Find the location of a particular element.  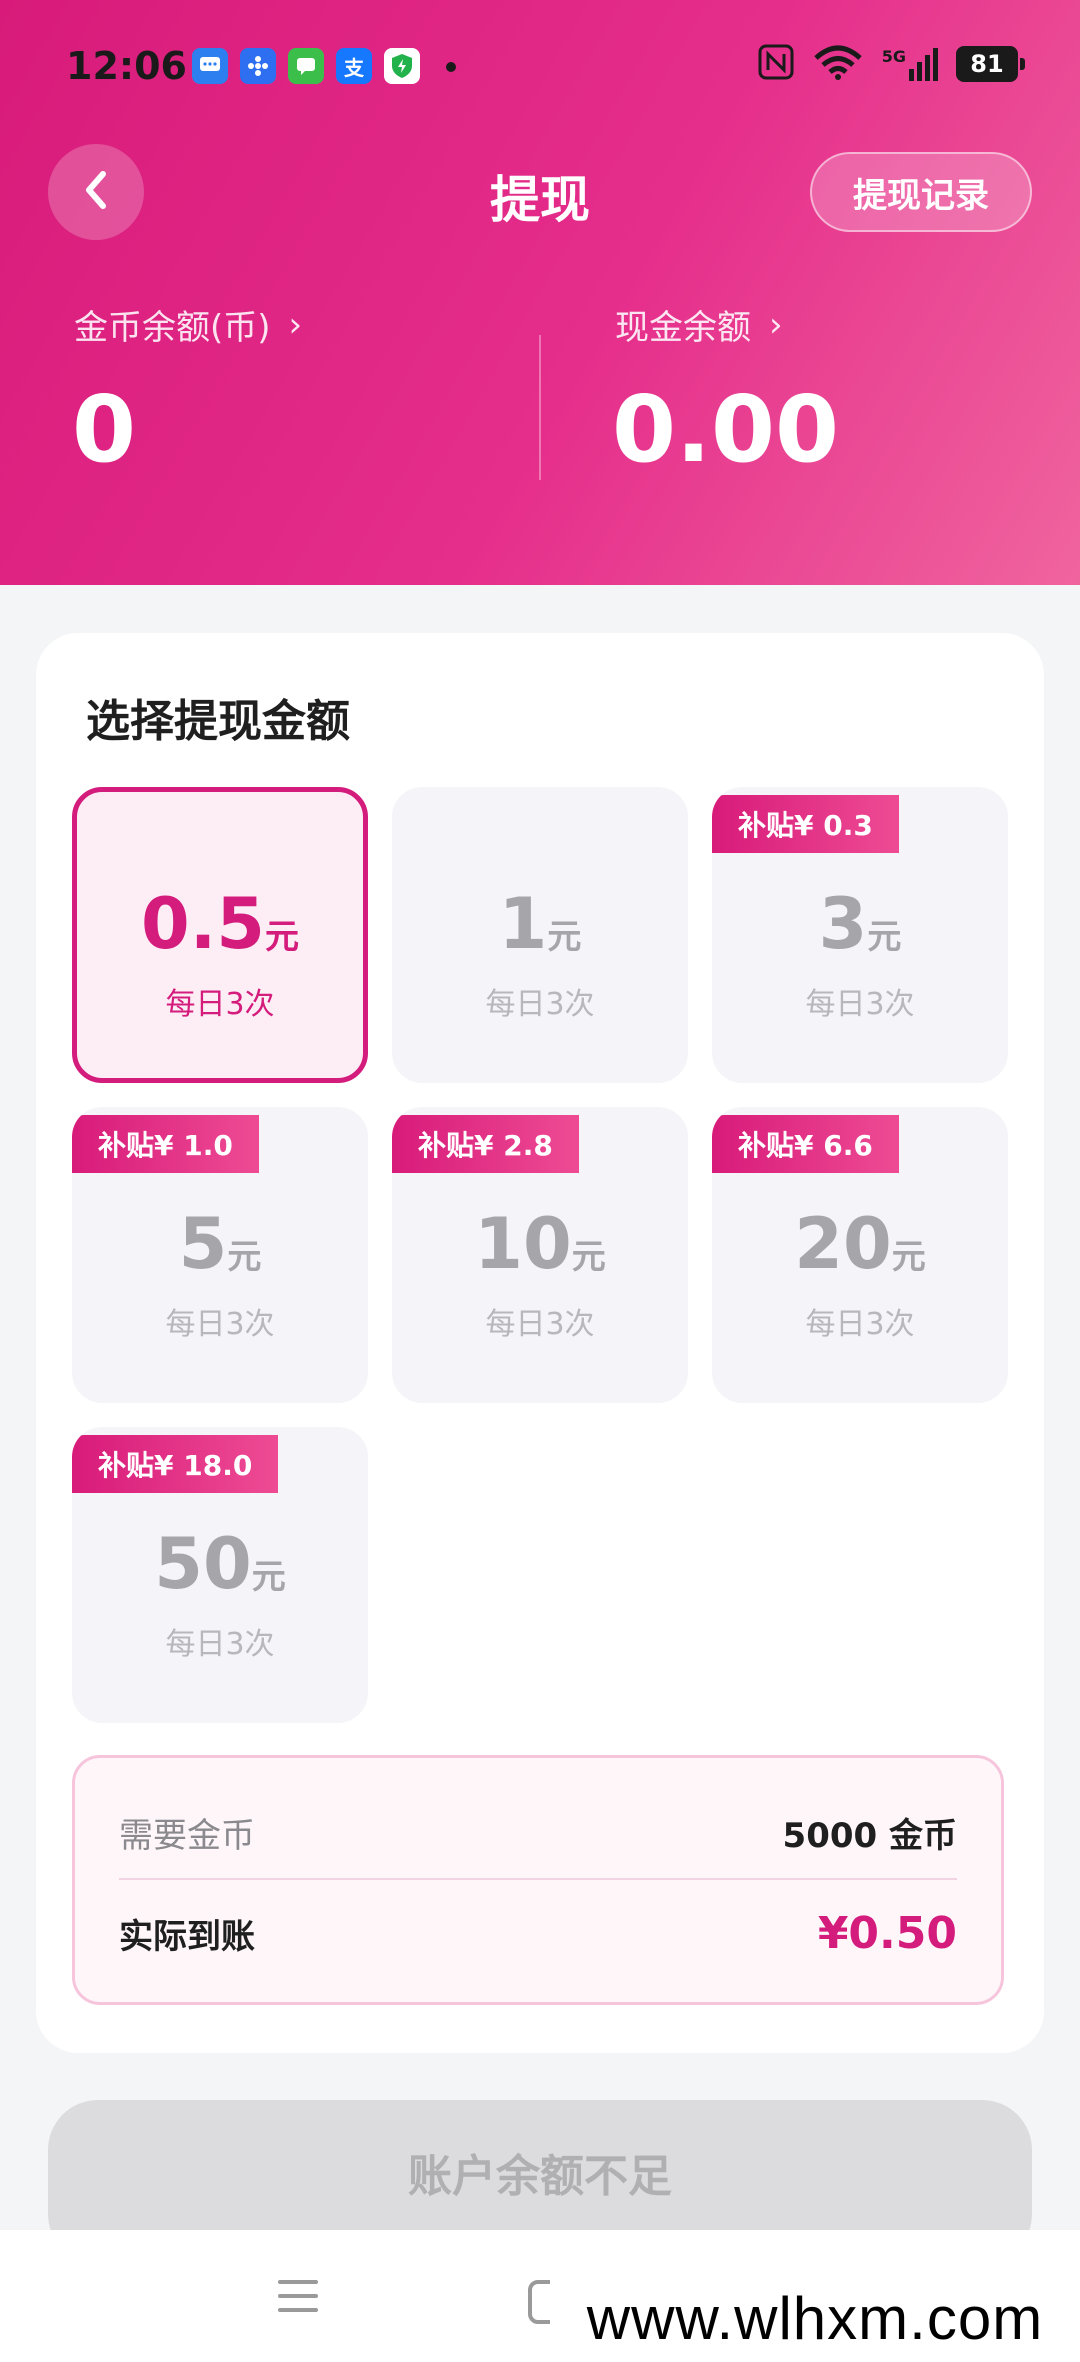

alipay-glyph: 支 is located at coordinates (354, 67).